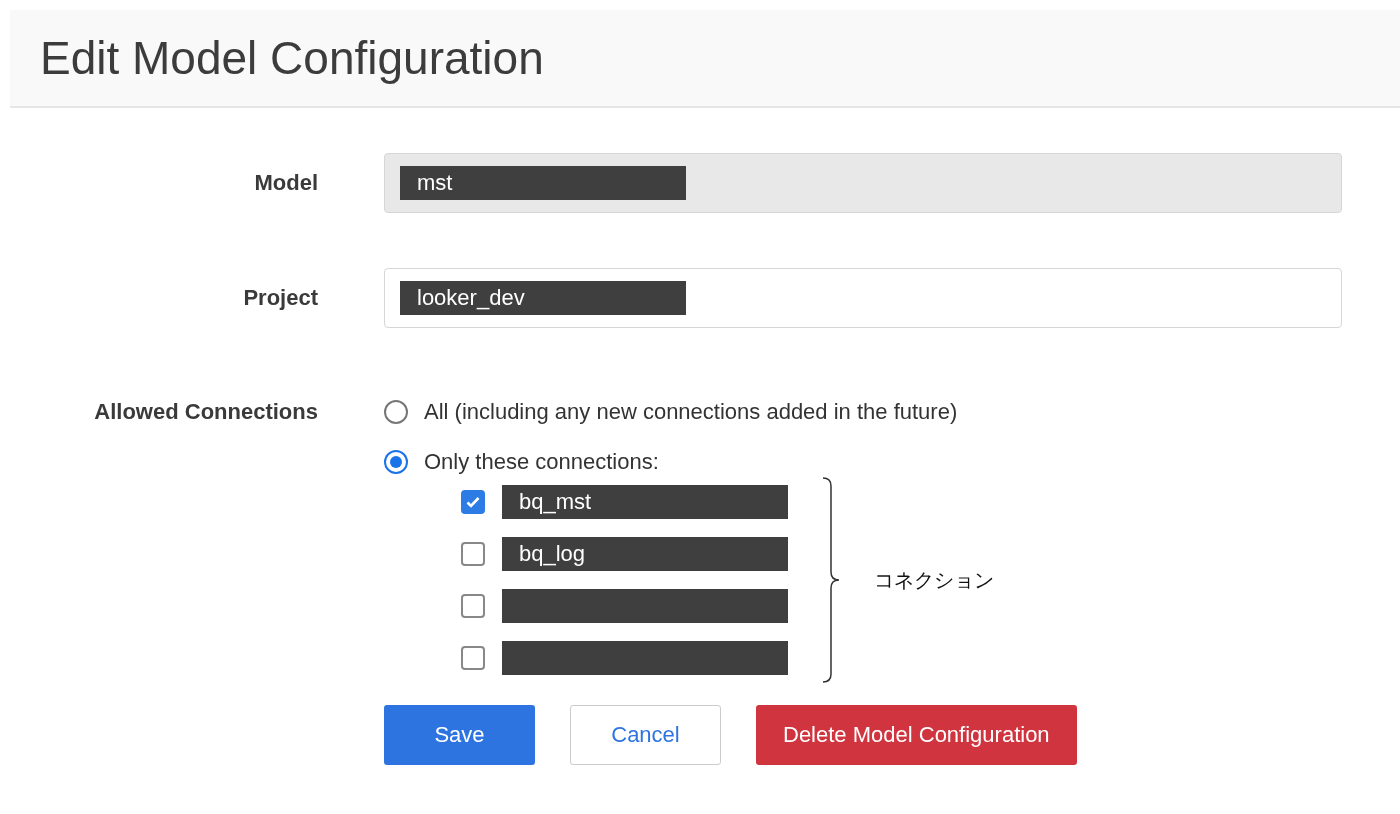 The image size is (1400, 814). Describe the element at coordinates (645, 554) in the screenshot. I see `connection-name: bq_log` at that location.